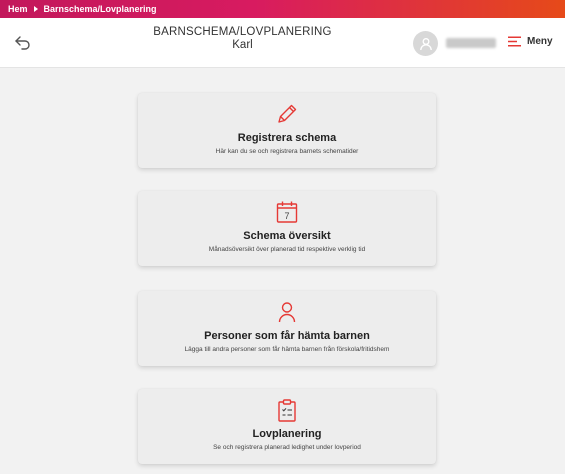  I want to click on breadcrumb-current: Barnschema/Lovplanering, so click(100, 9).